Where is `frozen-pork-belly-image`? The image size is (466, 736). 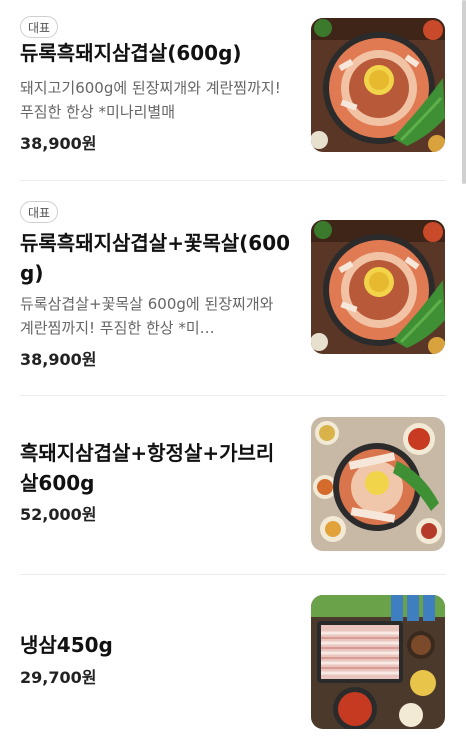 frozen-pork-belly-image is located at coordinates (378, 662).